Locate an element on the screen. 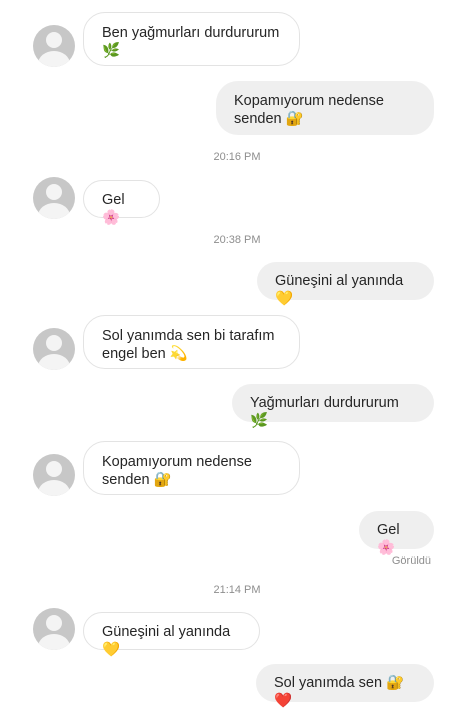  message-bubble-outgoing: Sol yanımda sen 🔐❤️ is located at coordinates (345, 686).